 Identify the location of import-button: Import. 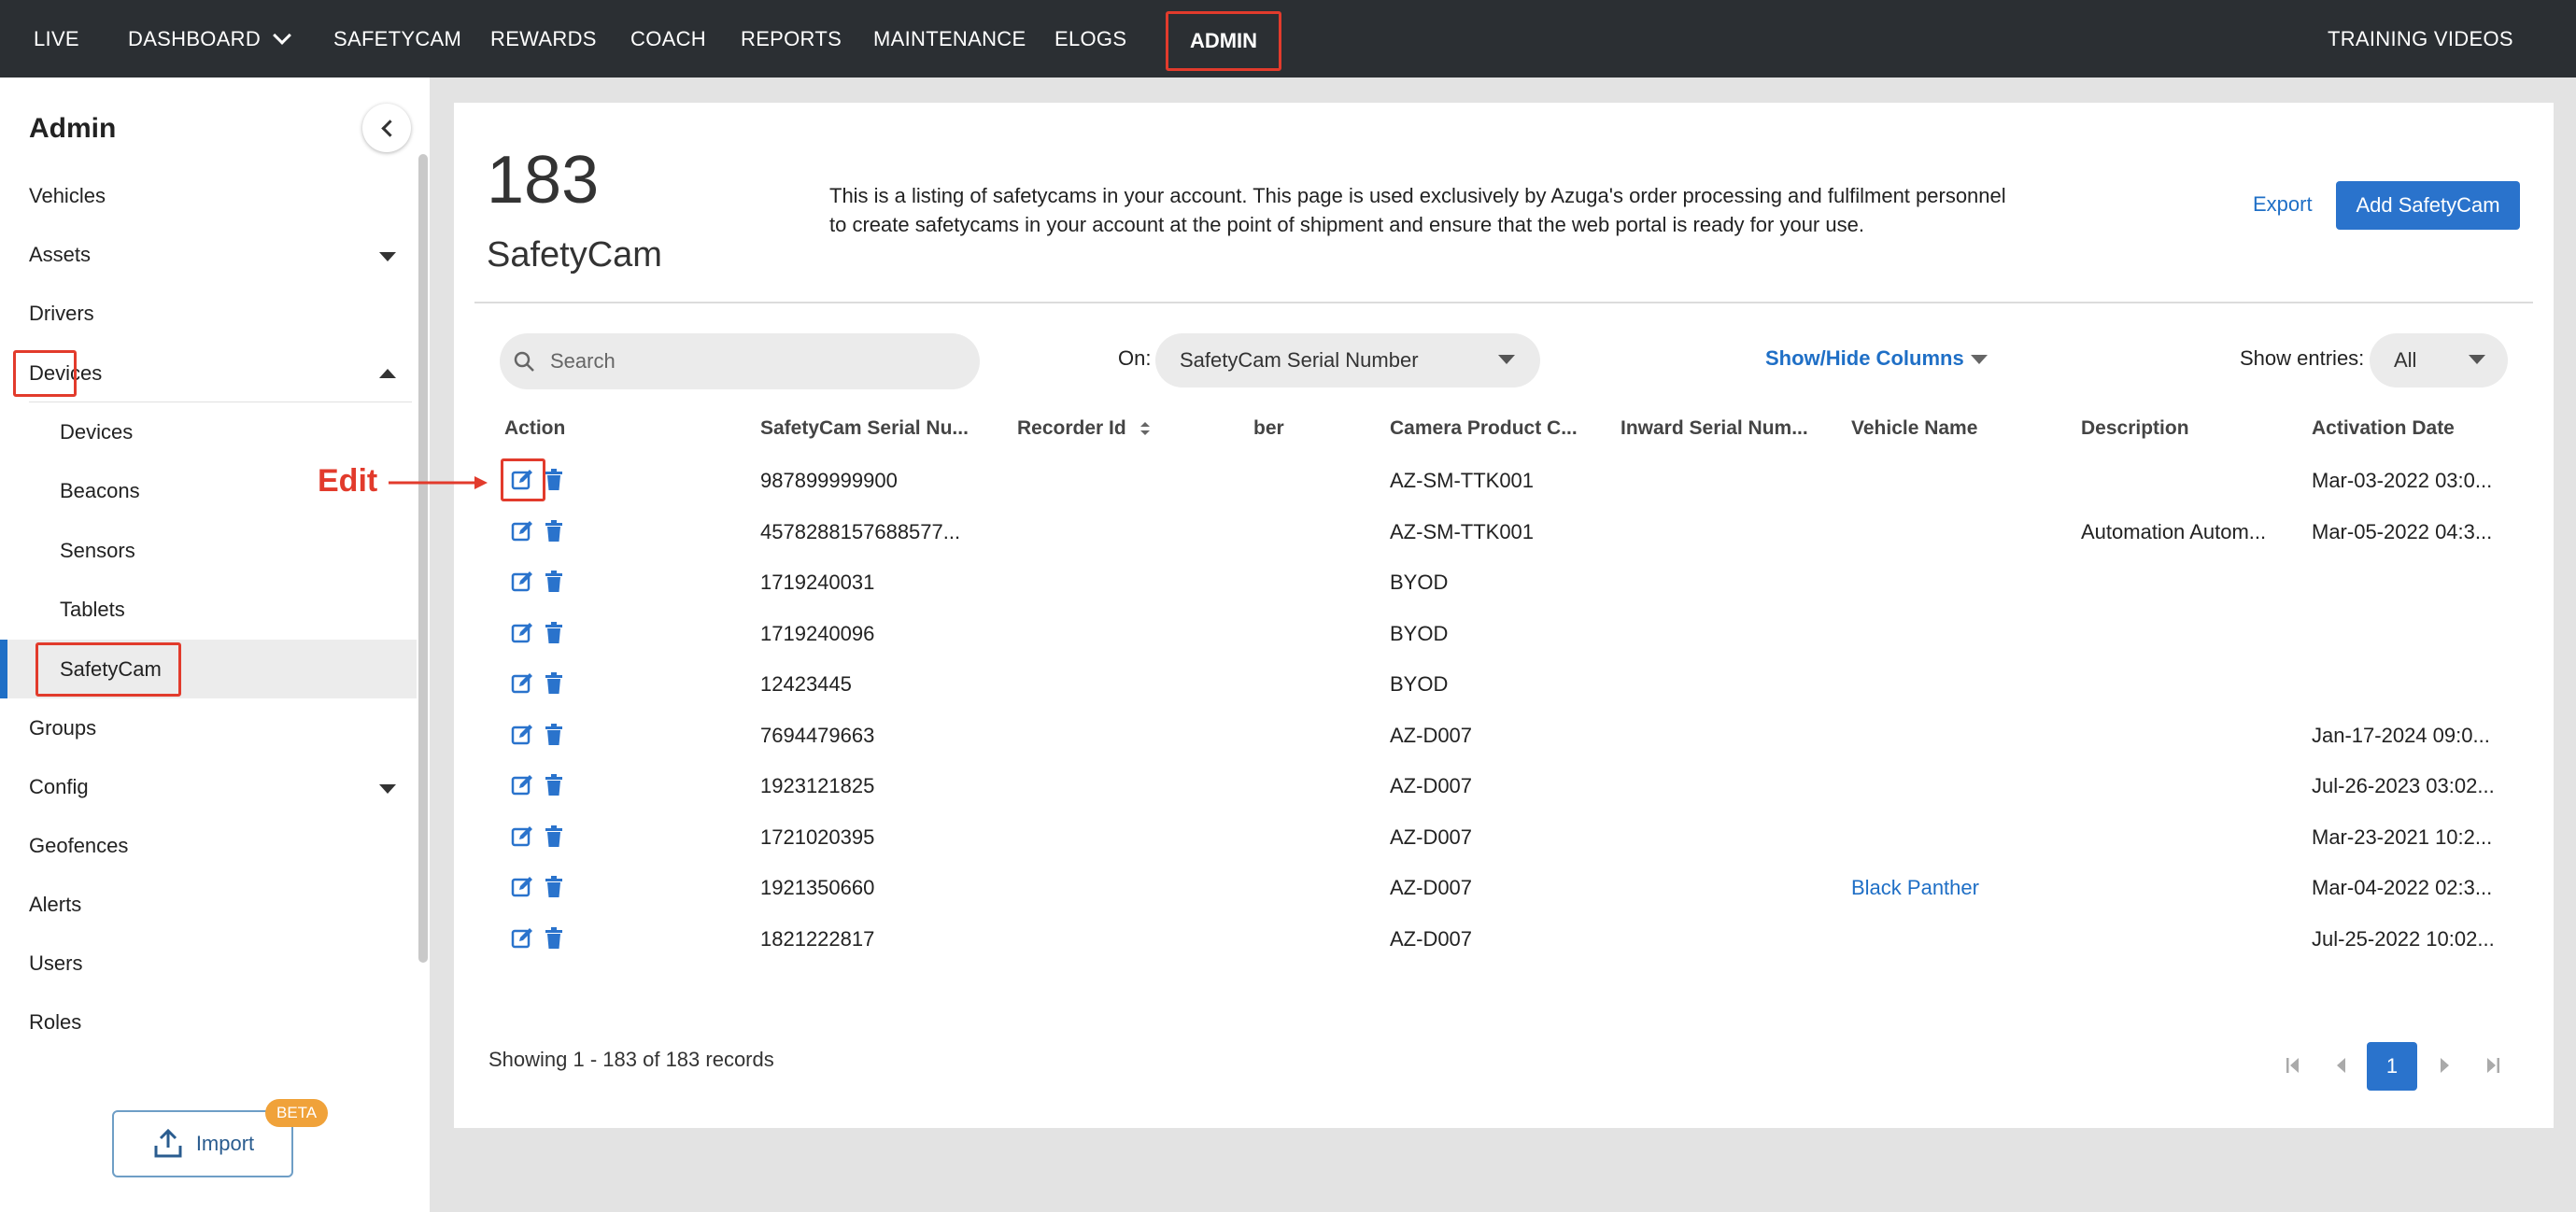
(202, 1143).